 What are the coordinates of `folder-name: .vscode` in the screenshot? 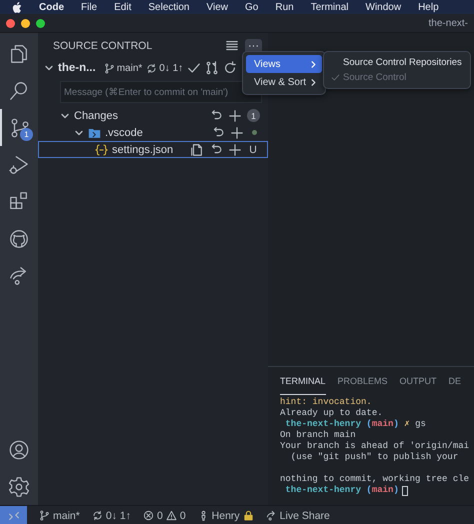 It's located at (124, 132).